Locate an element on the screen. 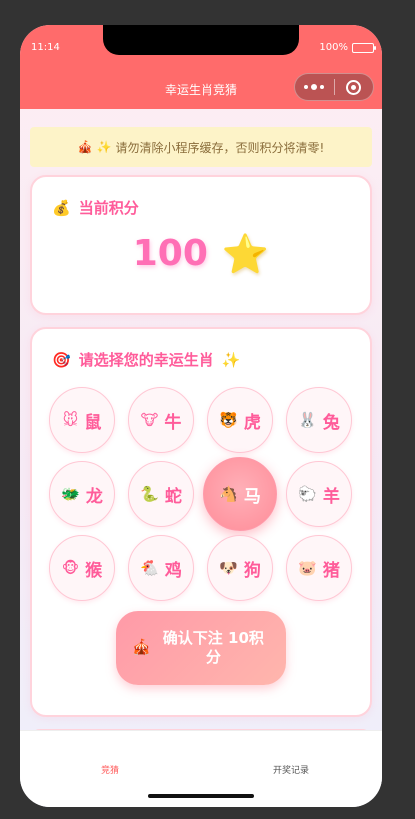  battery-icon is located at coordinates (364, 47).